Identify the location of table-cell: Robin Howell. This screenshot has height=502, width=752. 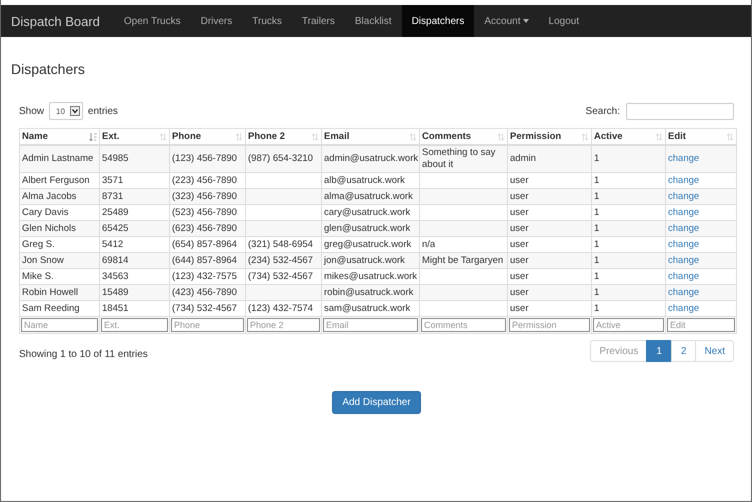
(60, 292).